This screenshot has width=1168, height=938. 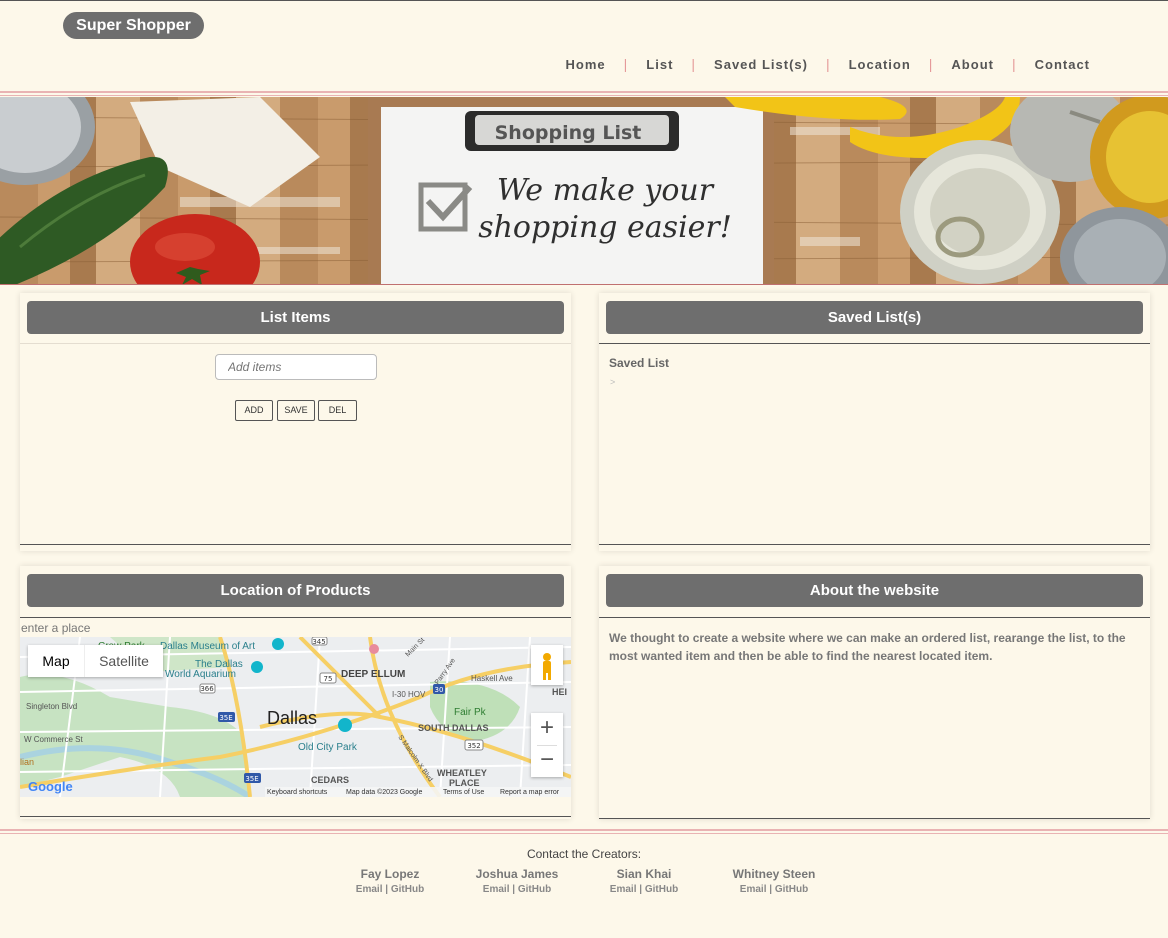 I want to click on creator-fay-lopez: Fay Lopez Email | GitHub, so click(x=390, y=881).